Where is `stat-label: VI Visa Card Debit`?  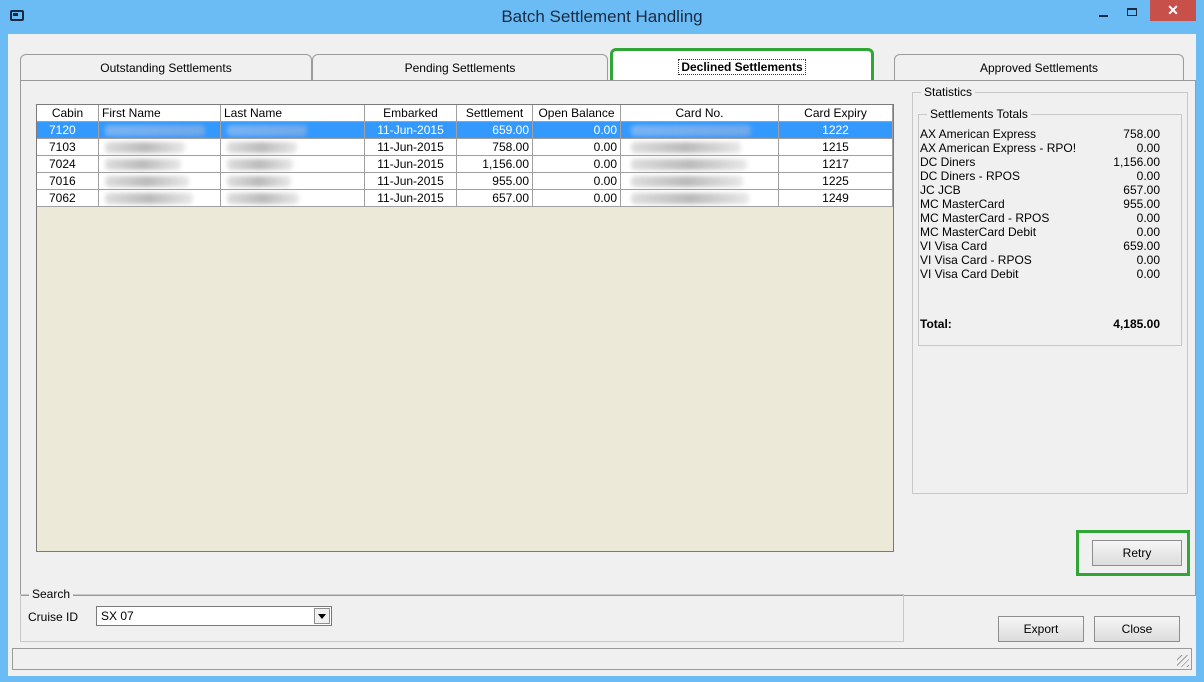 stat-label: VI Visa Card Debit is located at coordinates (969, 274).